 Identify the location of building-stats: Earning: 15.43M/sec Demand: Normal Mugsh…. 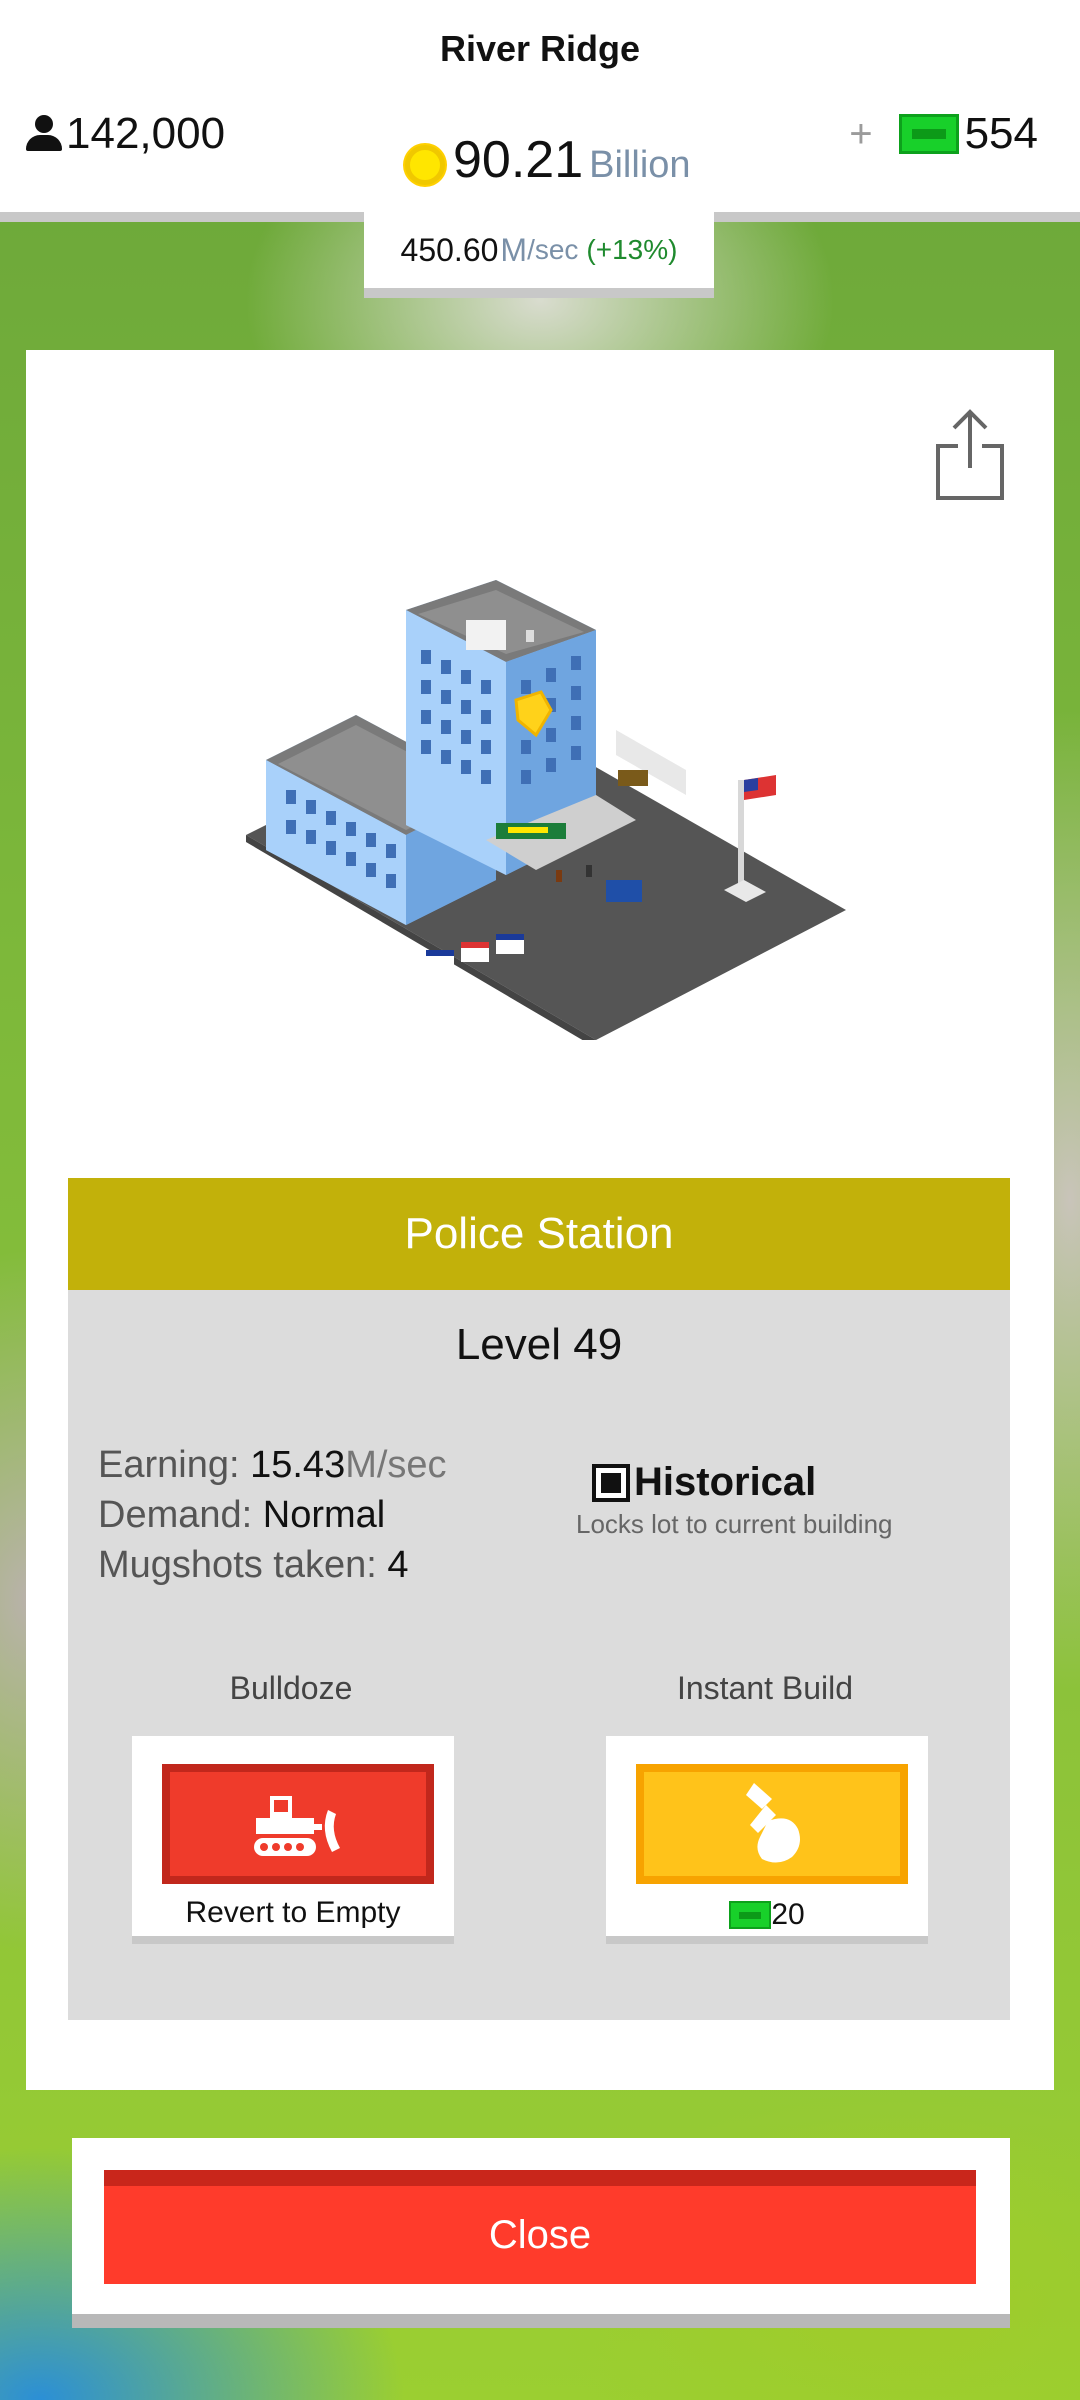
(272, 1515).